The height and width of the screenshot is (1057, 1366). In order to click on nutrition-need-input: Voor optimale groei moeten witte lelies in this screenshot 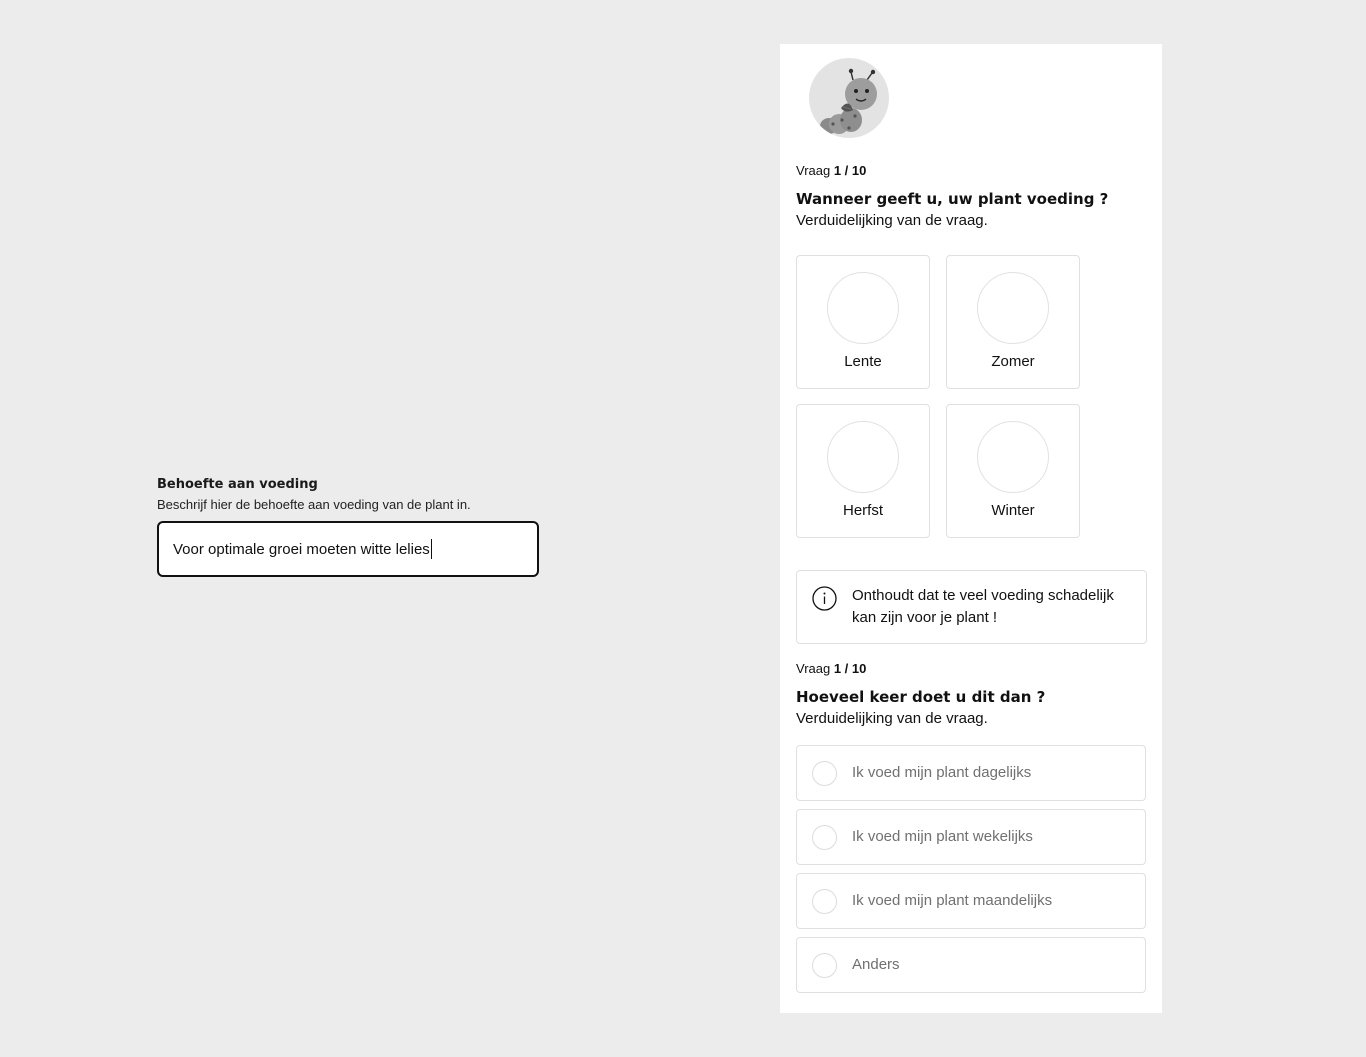, I will do `click(348, 549)`.